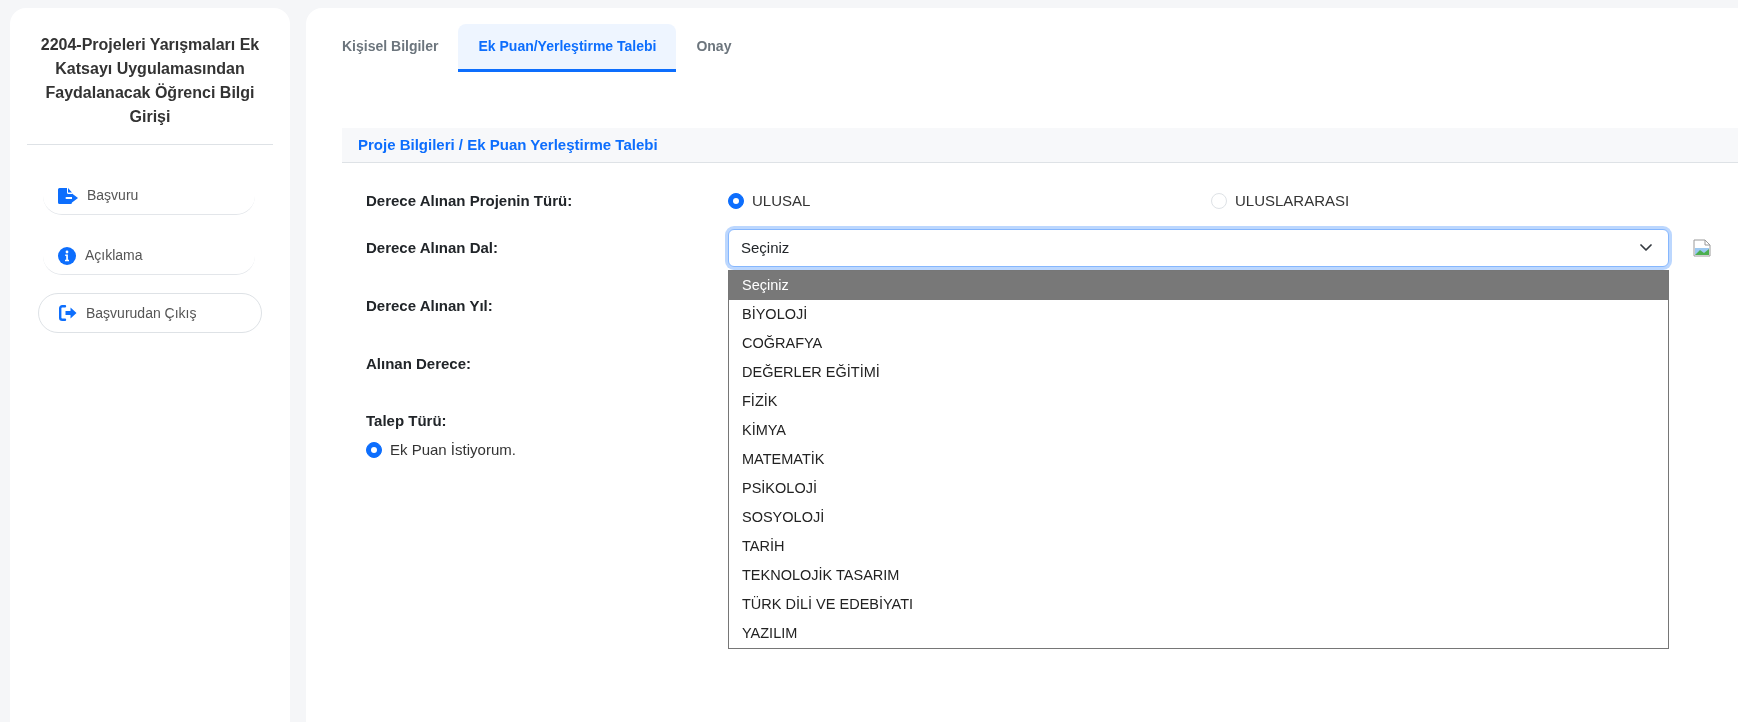 This screenshot has height=722, width=1738. I want to click on radio-label: Ek Puan İstiyorum., so click(453, 449).